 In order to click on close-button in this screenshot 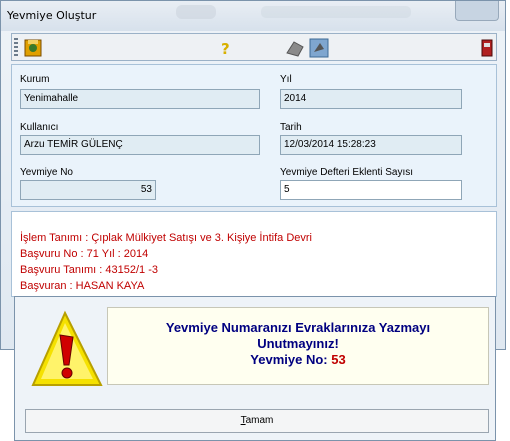, I will do `click(477, 11)`.